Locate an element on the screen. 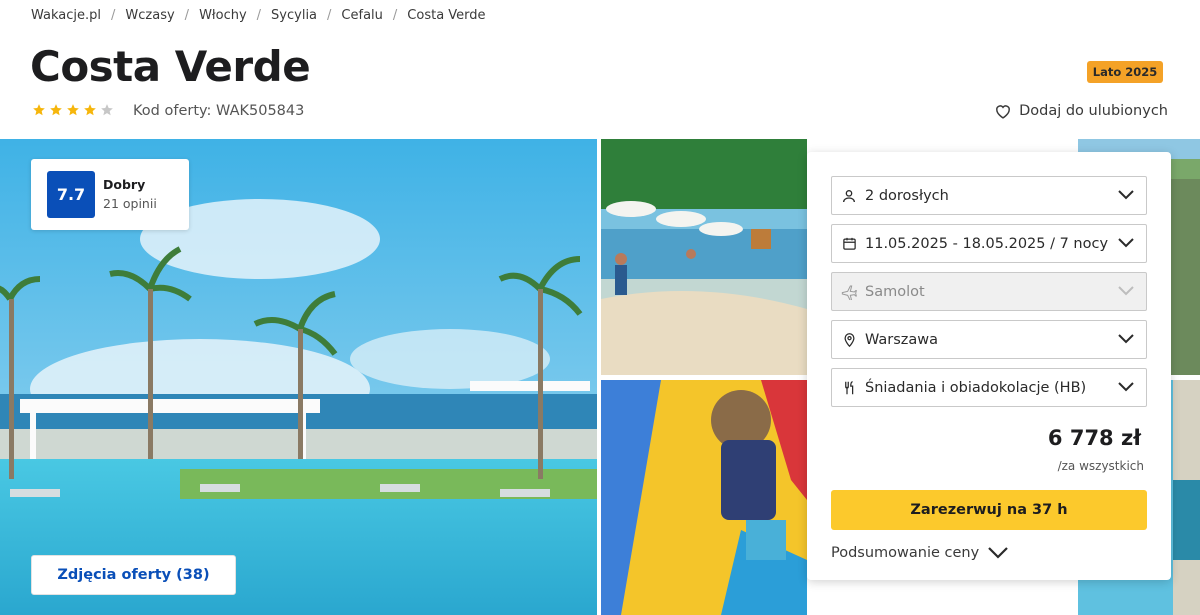 This screenshot has width=1200, height=615. book-button: Zarezerwuj na 37 h is located at coordinates (989, 510).